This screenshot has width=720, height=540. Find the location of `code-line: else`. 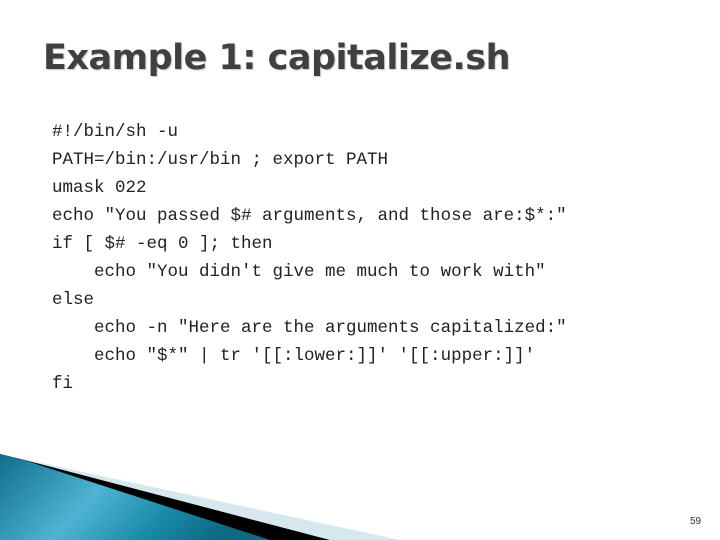

code-line: else is located at coordinates (73, 300).